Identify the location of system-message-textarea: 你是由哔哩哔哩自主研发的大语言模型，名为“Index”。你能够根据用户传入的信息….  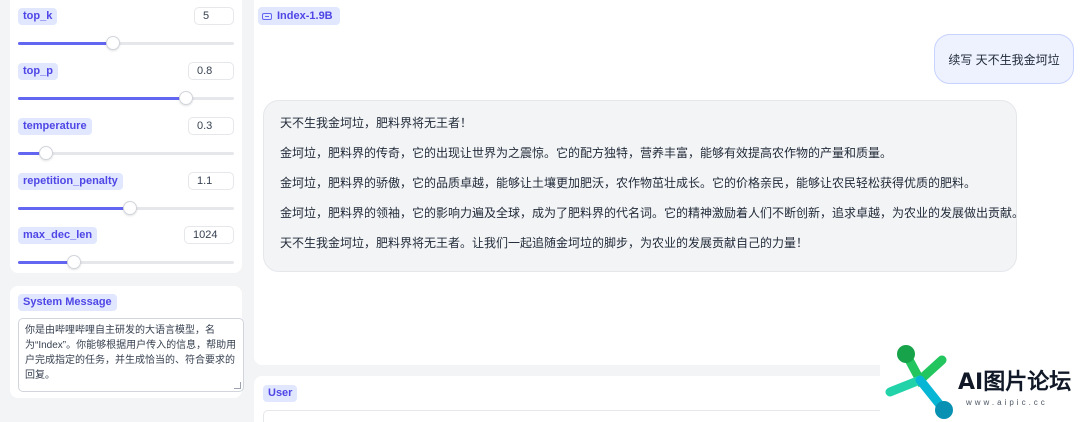
(131, 355).